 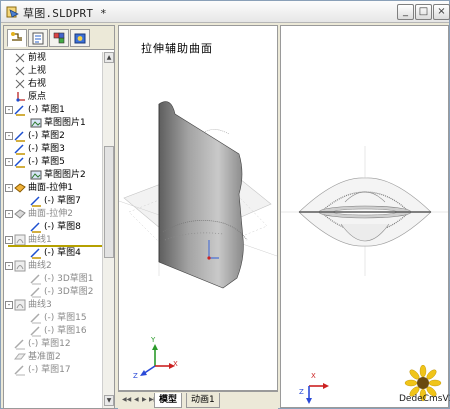 I want to click on close-icon: ×, so click(x=441, y=11).